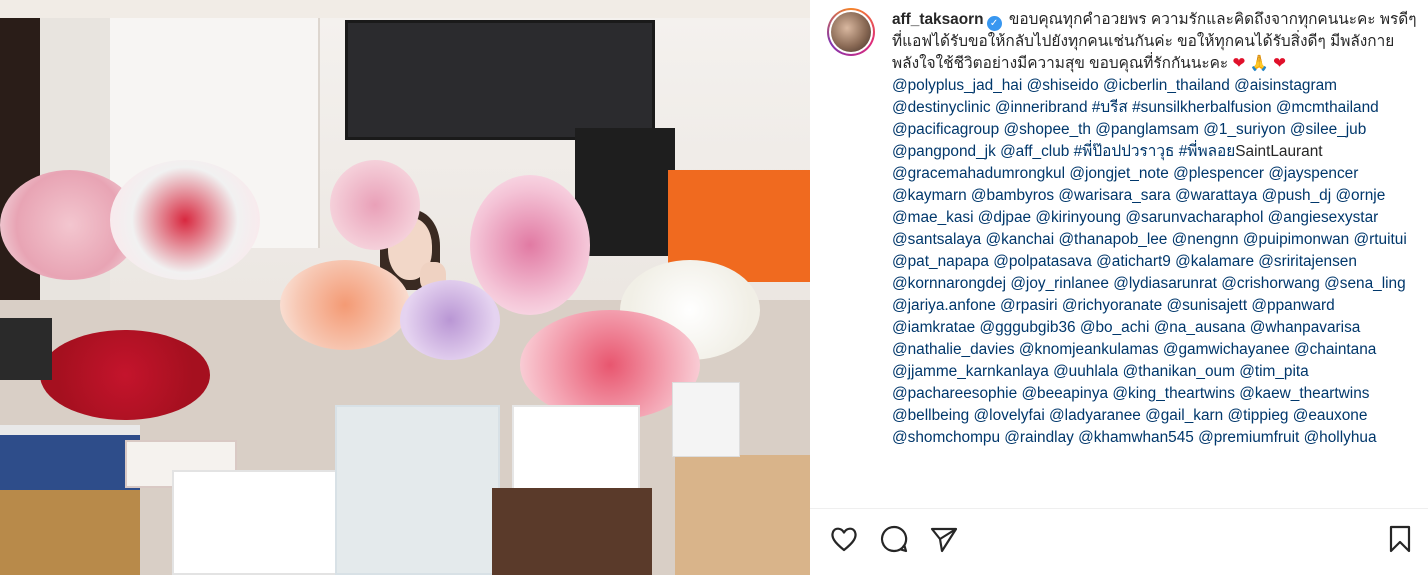 The height and width of the screenshot is (575, 1428). I want to click on mention-link: @na_ausana, so click(1200, 327).